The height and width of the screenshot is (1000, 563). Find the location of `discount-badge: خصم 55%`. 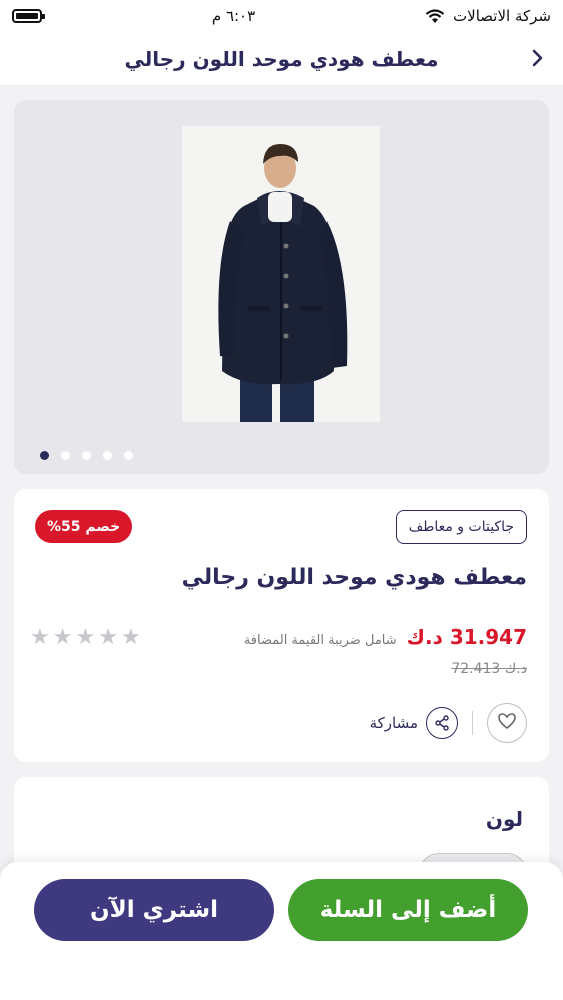

discount-badge: خصم 55% is located at coordinates (84, 526).